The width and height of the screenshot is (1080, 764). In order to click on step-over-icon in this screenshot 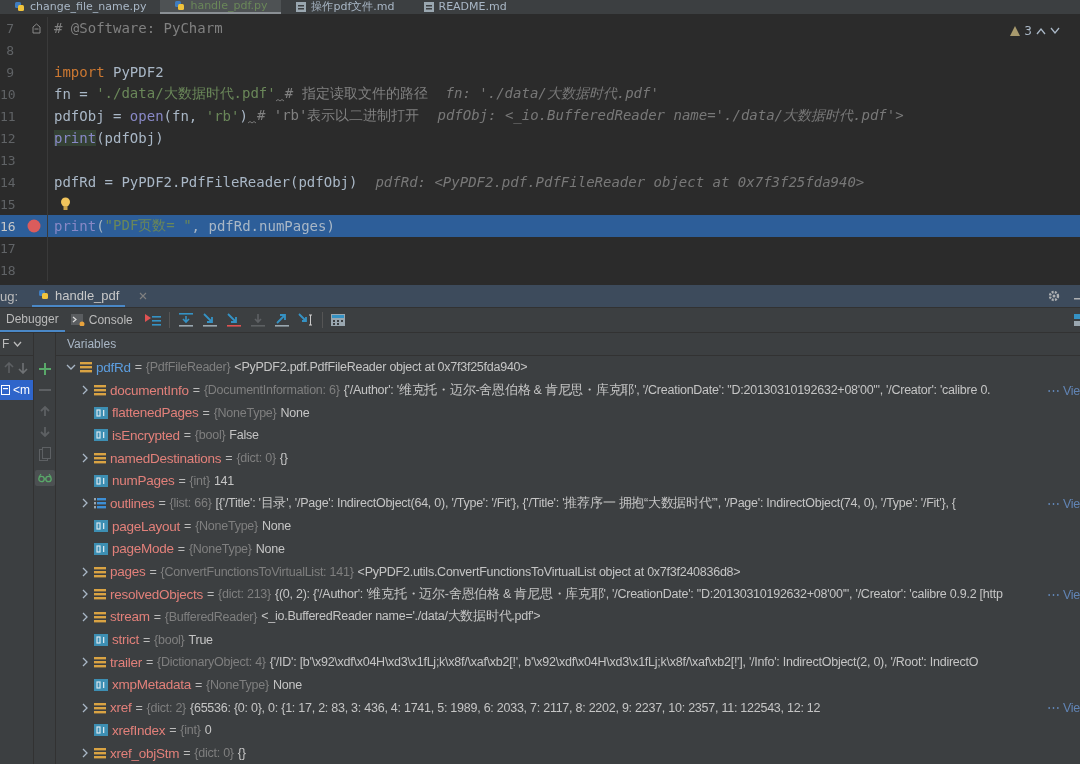, I will do `click(185, 320)`.